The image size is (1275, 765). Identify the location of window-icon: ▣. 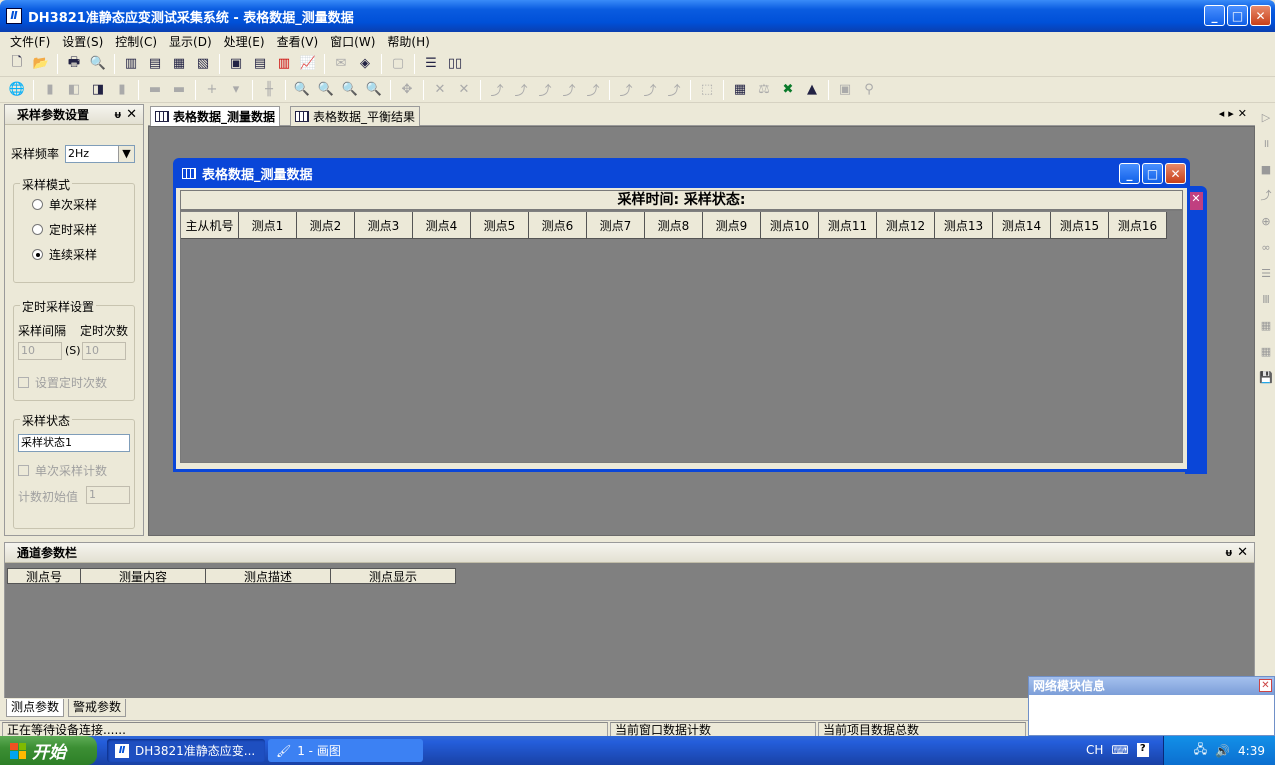
(845, 90).